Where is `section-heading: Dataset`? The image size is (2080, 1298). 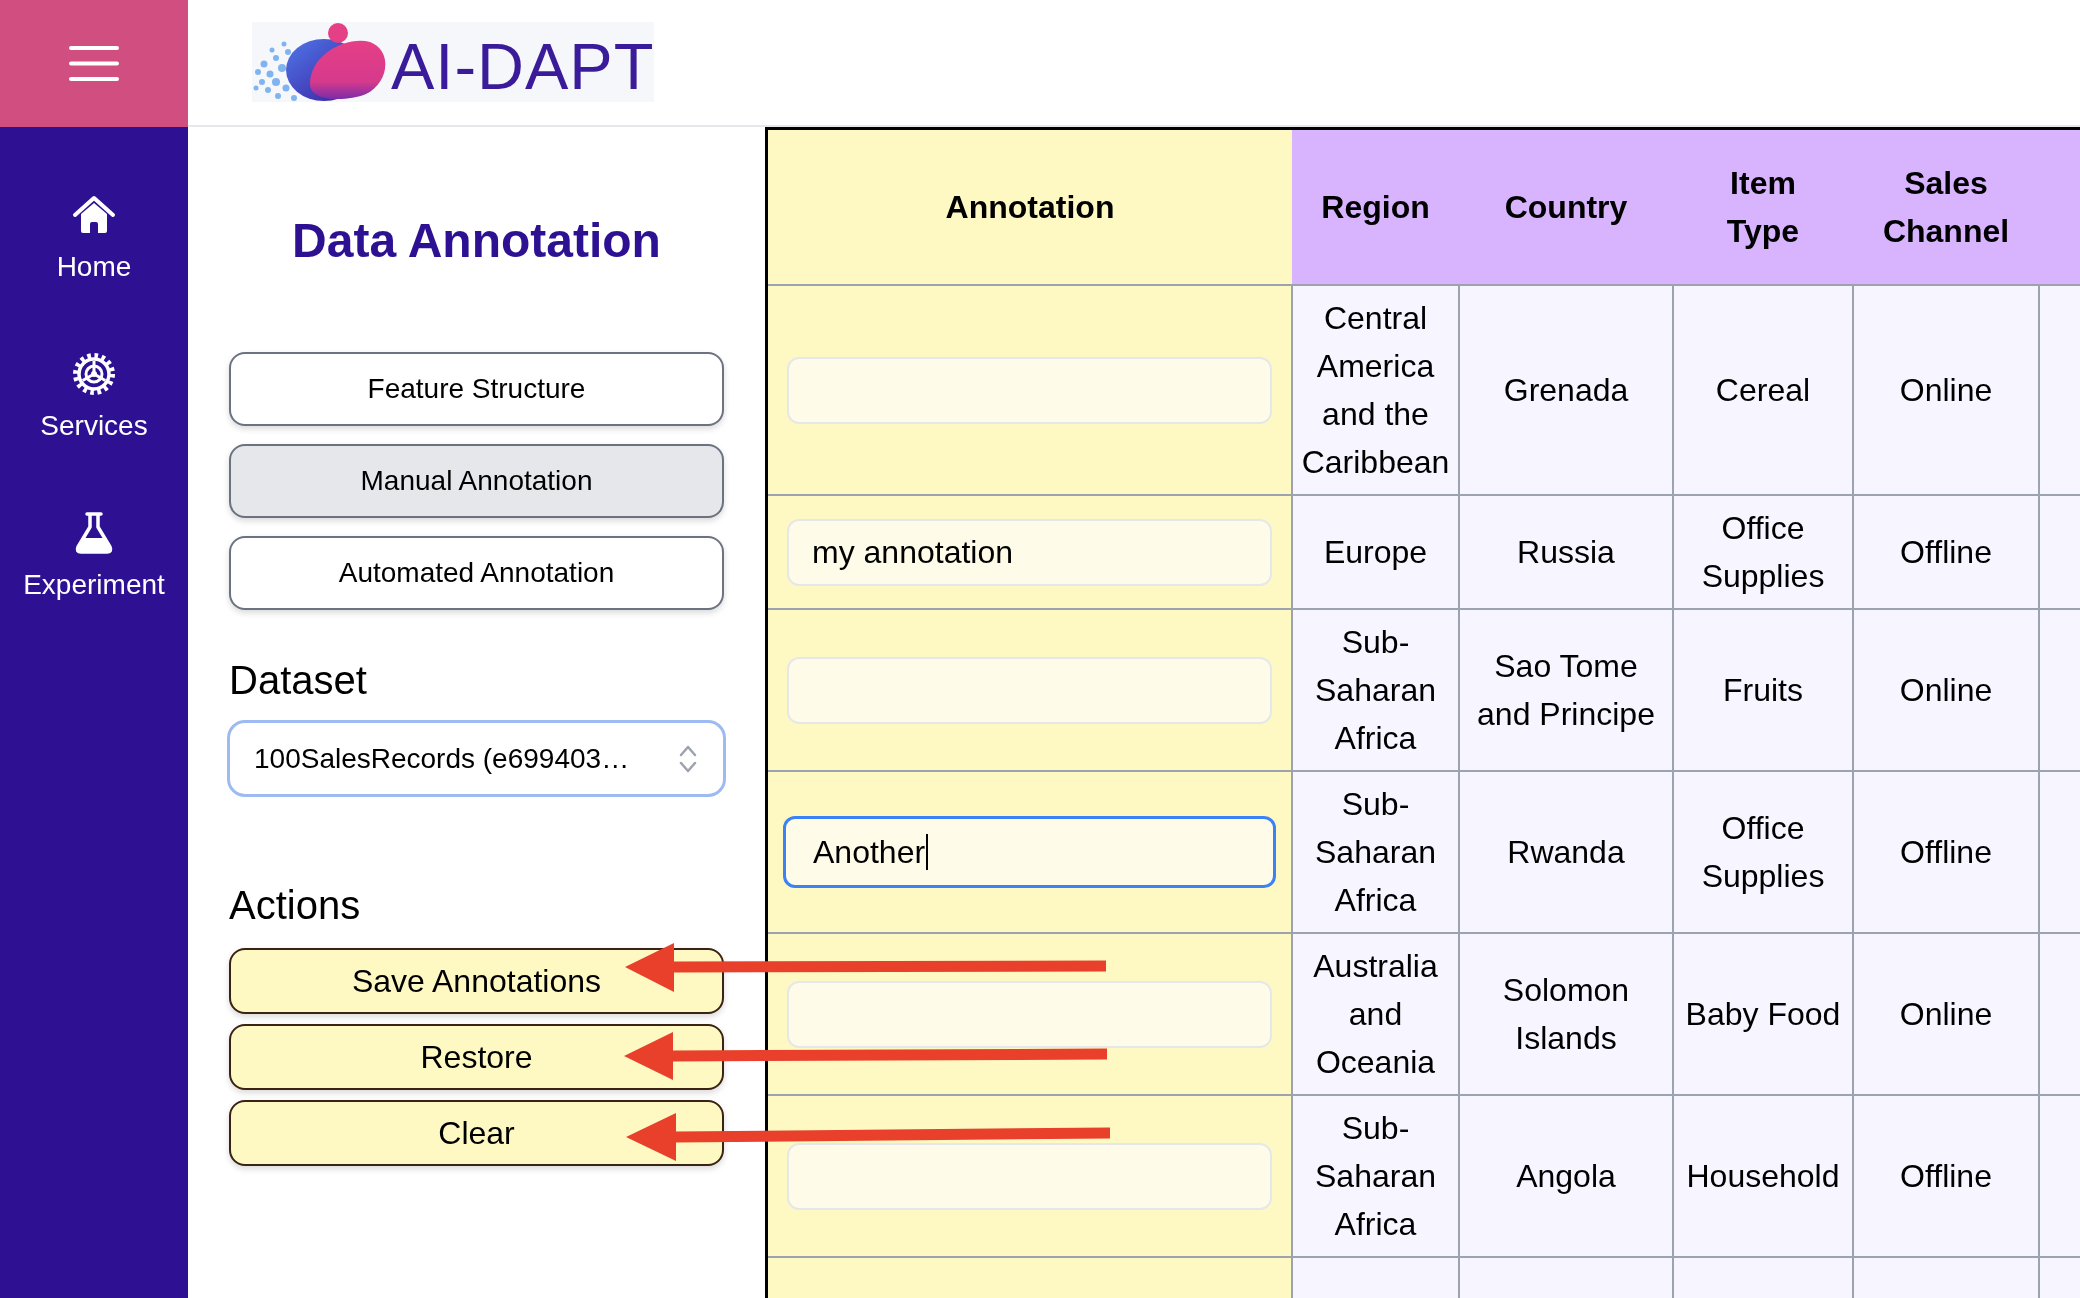 section-heading: Dataset is located at coordinates (298, 680).